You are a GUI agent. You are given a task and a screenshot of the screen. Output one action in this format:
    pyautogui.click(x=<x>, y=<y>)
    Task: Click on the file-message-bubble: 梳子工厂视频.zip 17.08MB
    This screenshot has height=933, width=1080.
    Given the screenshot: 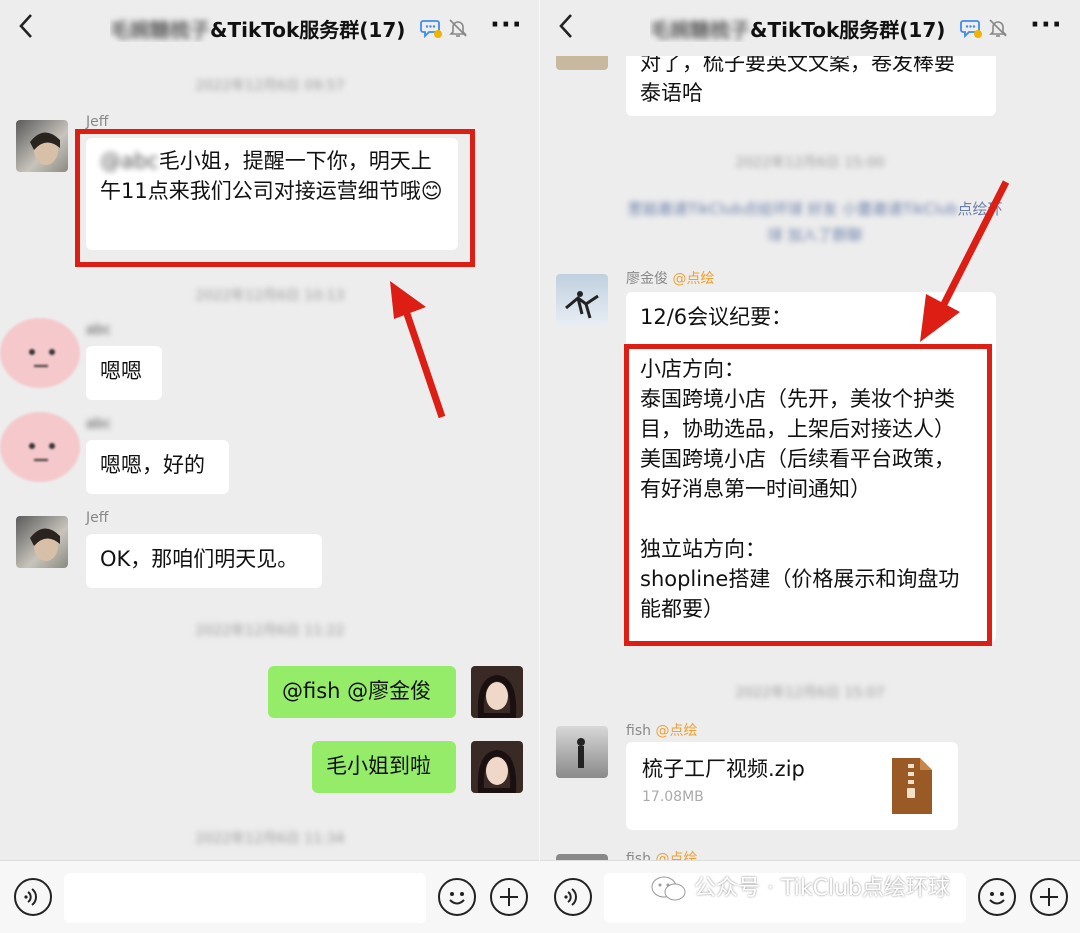 What is the action you would take?
    pyautogui.click(x=792, y=786)
    